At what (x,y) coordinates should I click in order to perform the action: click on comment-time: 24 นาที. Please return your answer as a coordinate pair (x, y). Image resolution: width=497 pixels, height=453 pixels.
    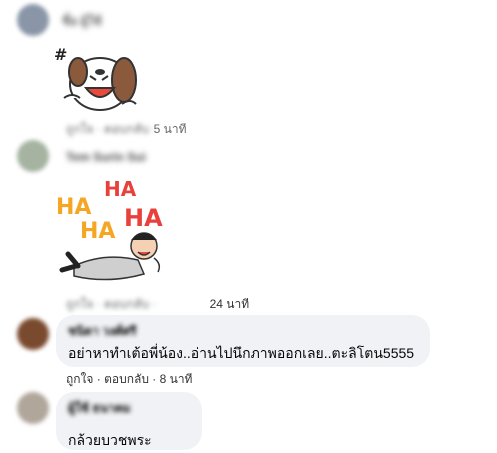
    Looking at the image, I should click on (230, 304).